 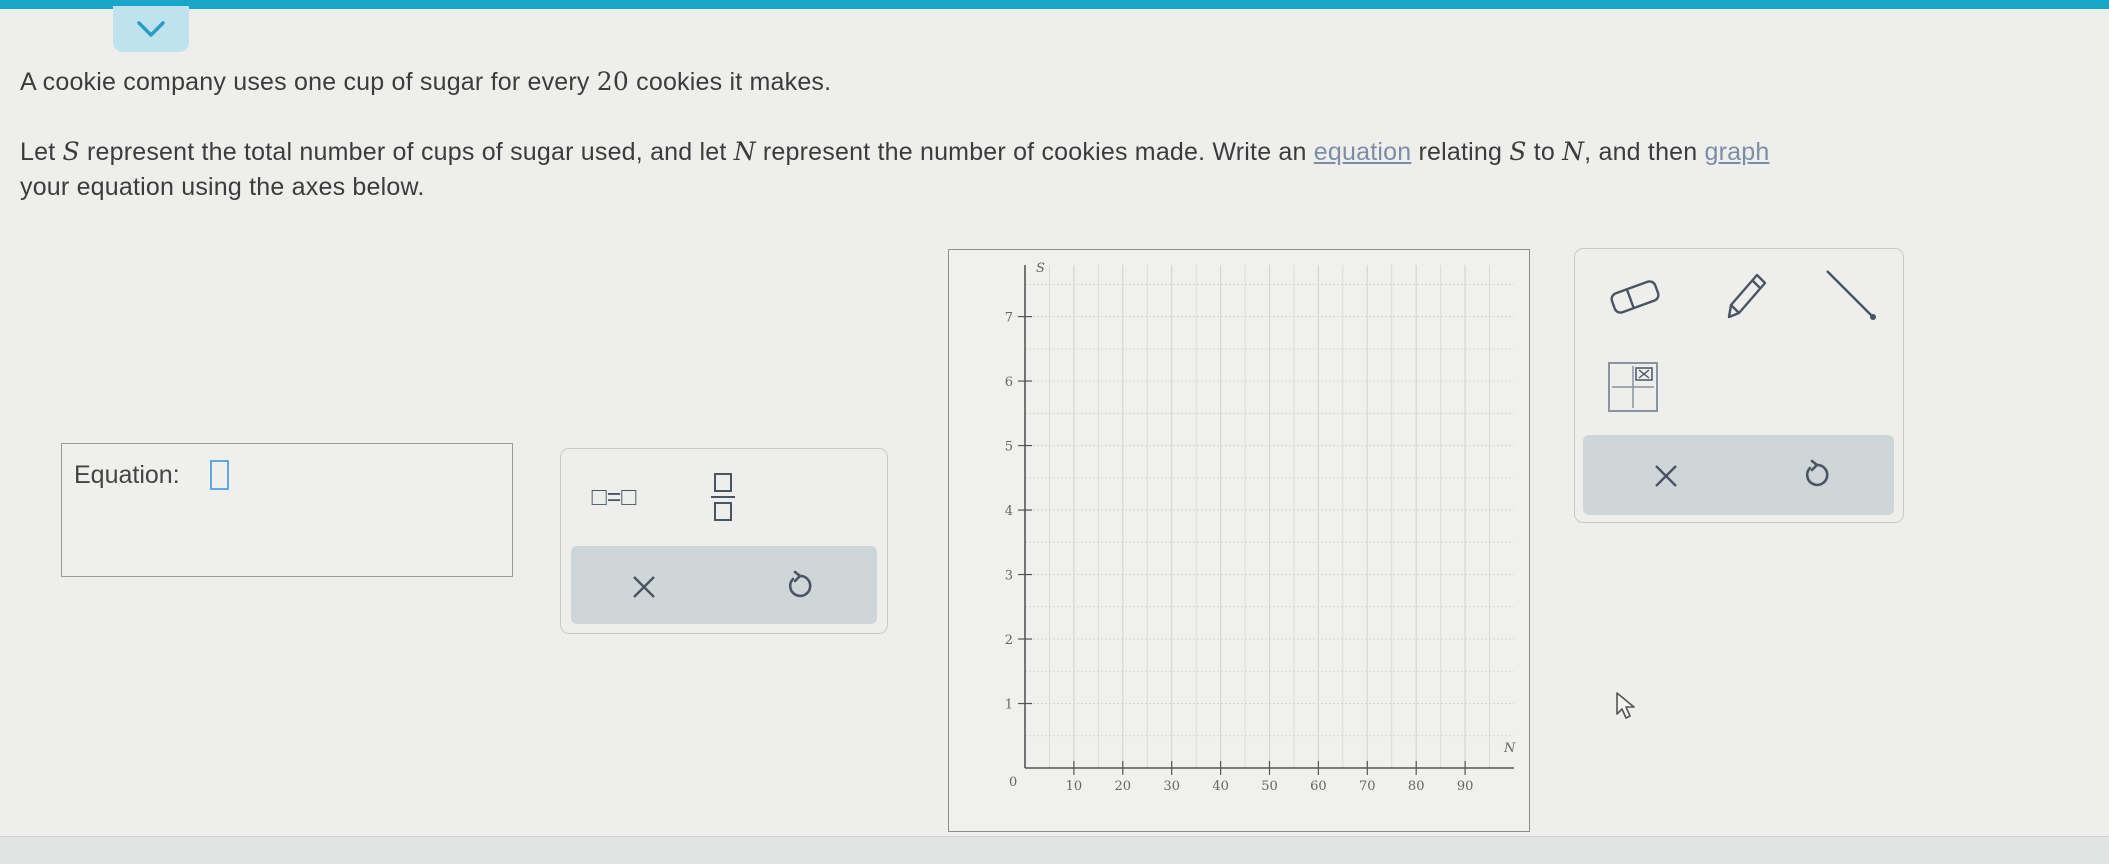 I want to click on undo-button, so click(x=799, y=585).